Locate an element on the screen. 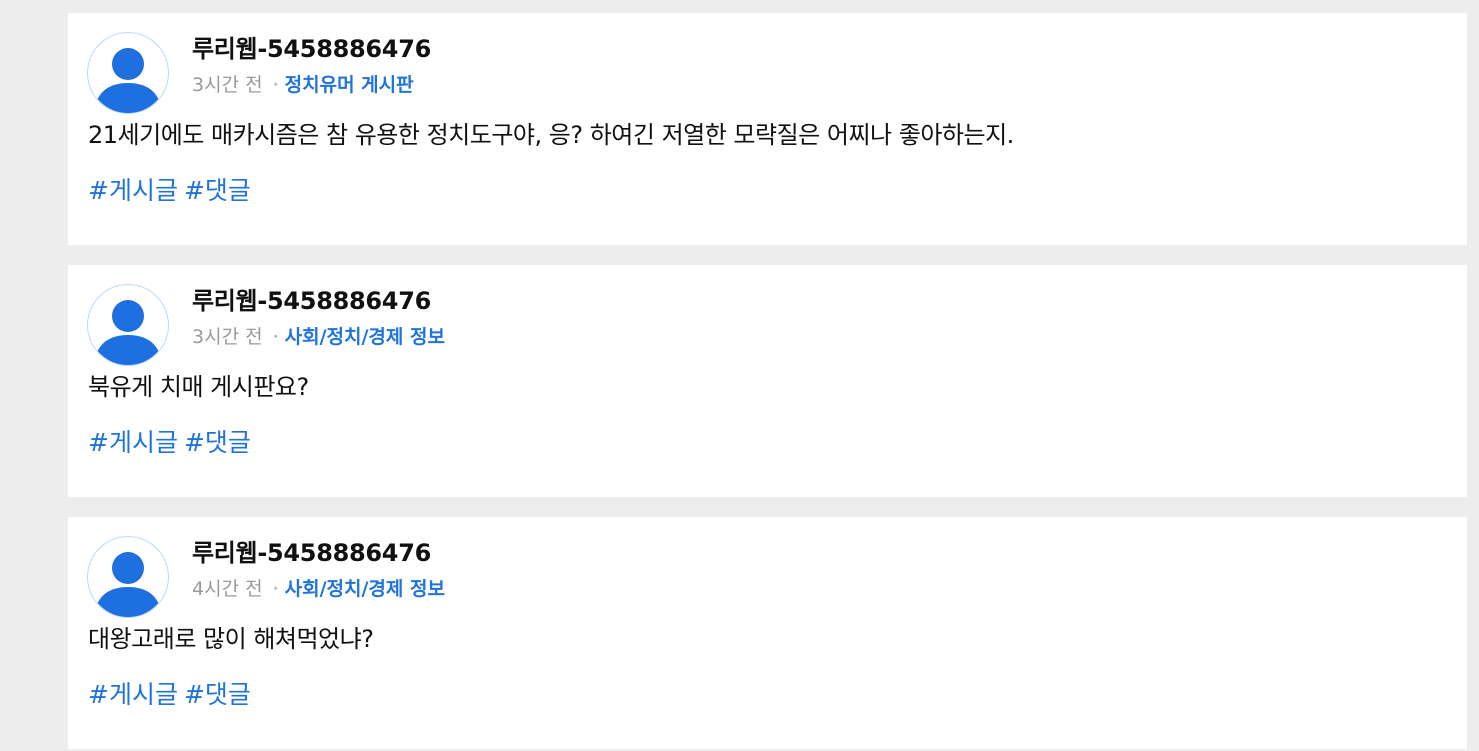 This screenshot has width=1479, height=751. post-meta: 3시간 전 · 사회/정치/경제 정보 is located at coordinates (318, 335).